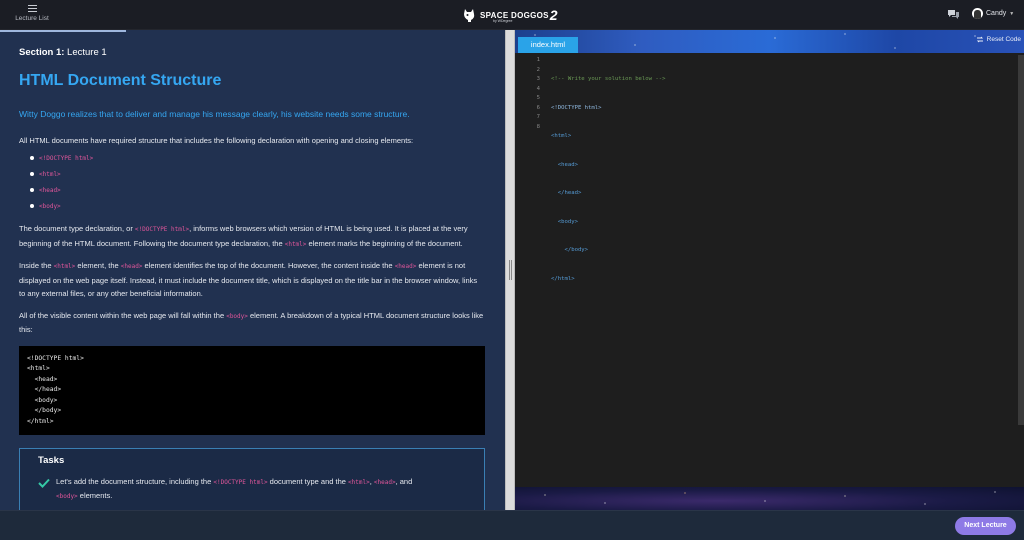  What do you see at coordinates (538, 117) in the screenshot?
I see `line-number: 7` at bounding box center [538, 117].